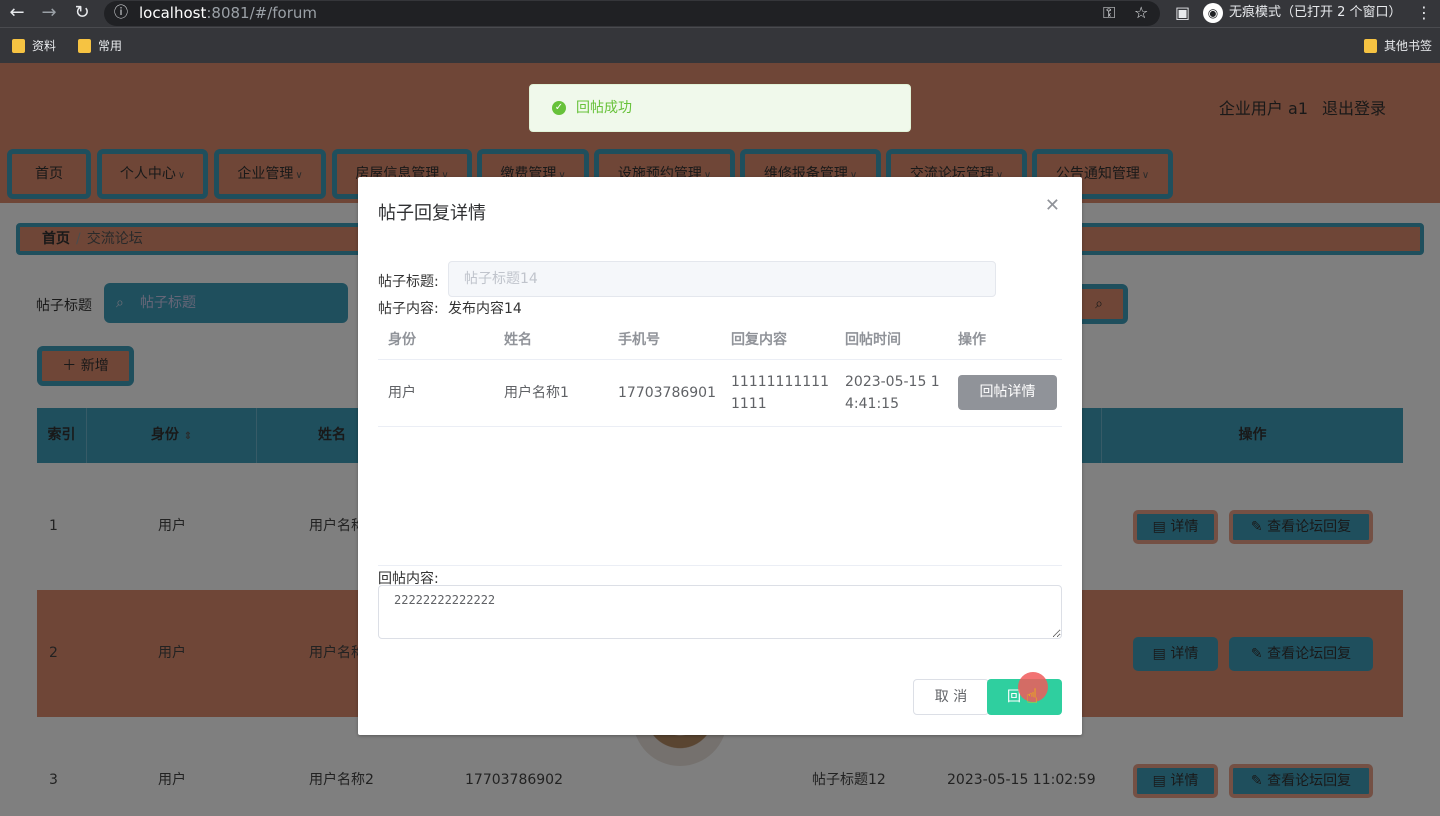 The width and height of the screenshot is (1440, 816). I want to click on site-info-icon: ⓘ, so click(121, 13).